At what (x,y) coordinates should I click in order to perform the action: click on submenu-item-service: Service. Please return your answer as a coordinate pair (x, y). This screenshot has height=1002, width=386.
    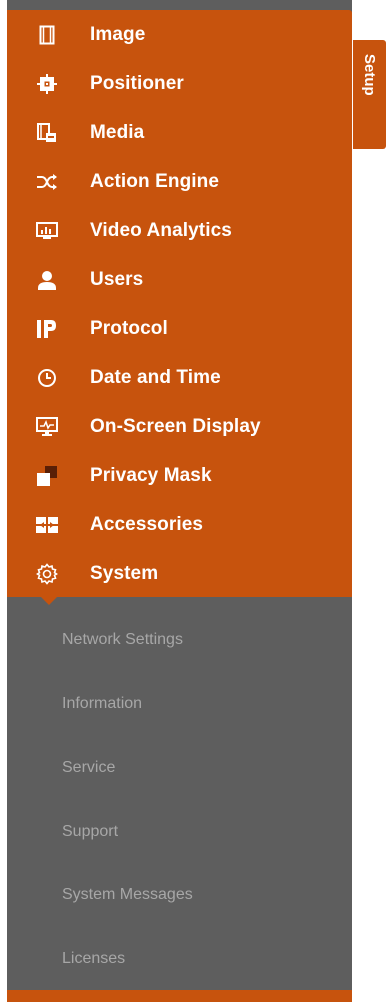
    Looking at the image, I should click on (179, 768).